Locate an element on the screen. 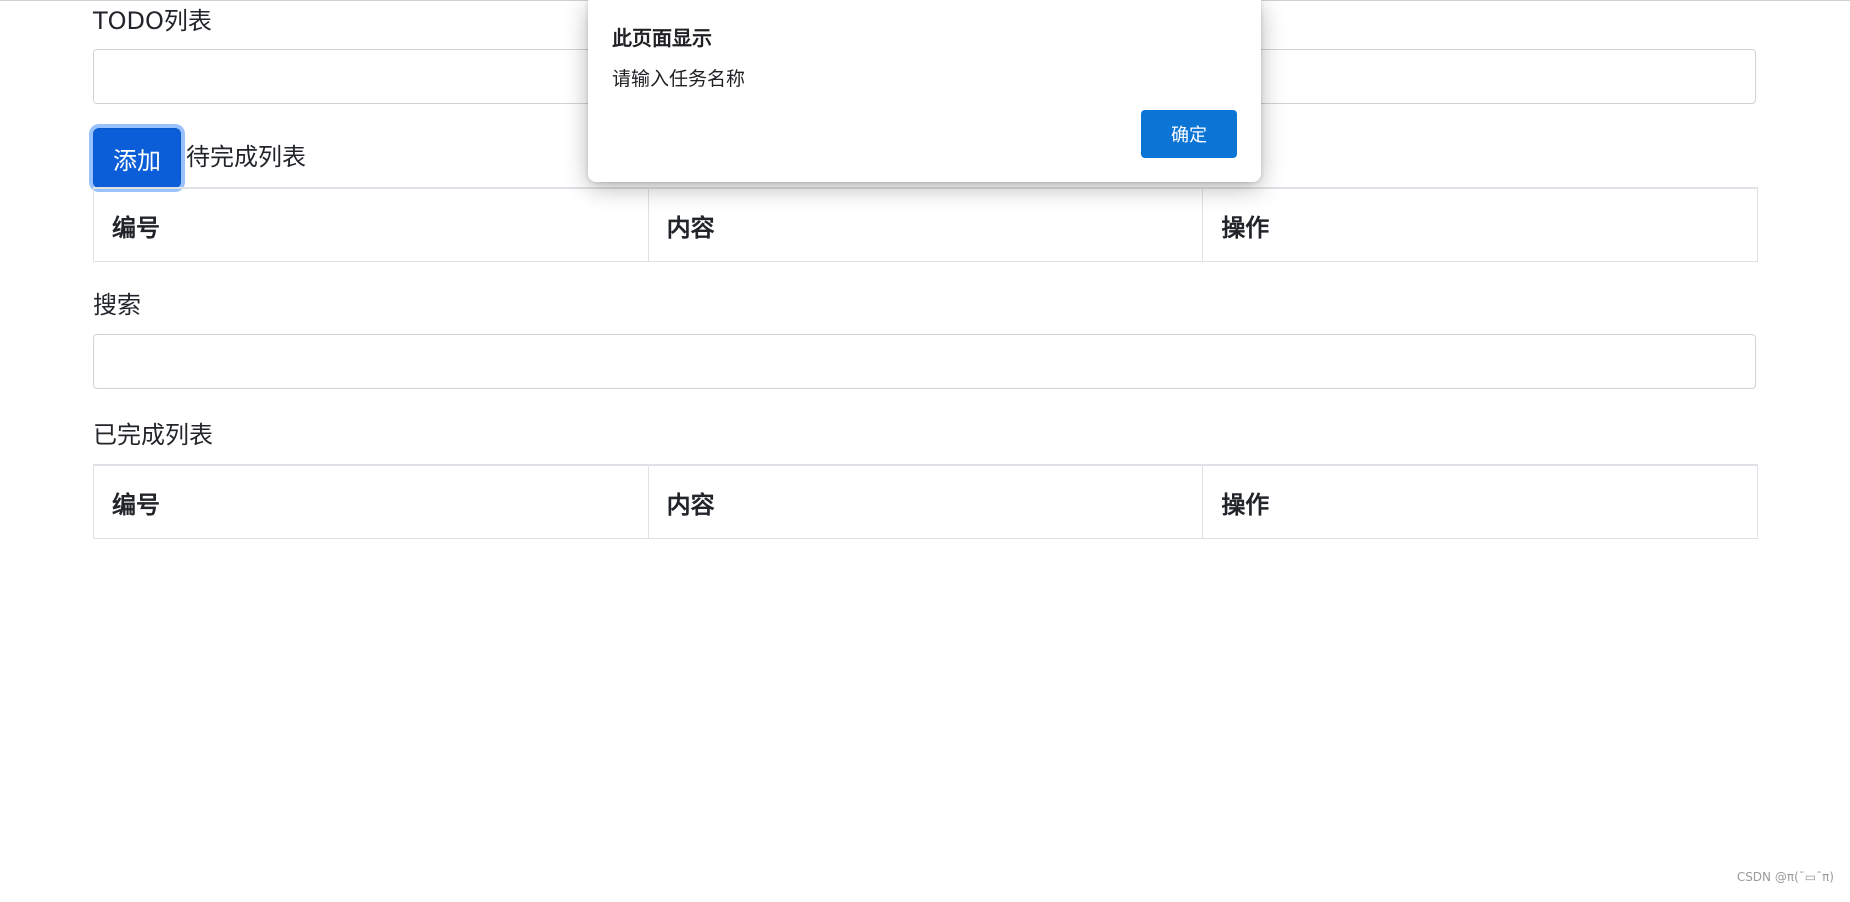 The height and width of the screenshot is (902, 1850). todo-label: TODO列表 is located at coordinates (152, 21).